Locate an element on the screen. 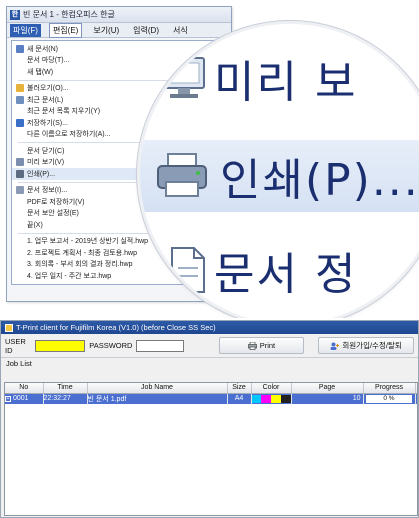 The height and width of the screenshot is (518, 419). expand-icon: + is located at coordinates (8, 399).